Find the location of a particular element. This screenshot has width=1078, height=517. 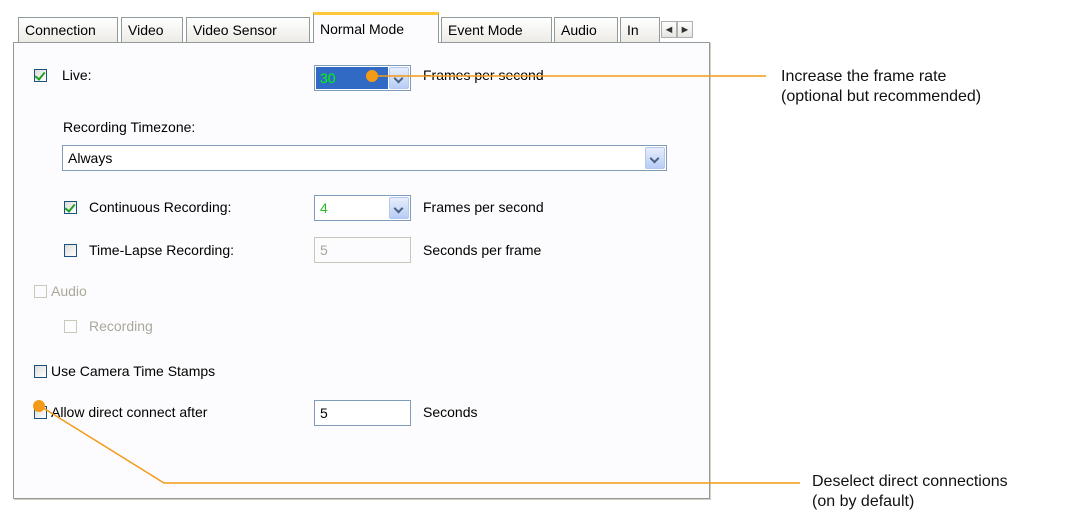

frame-rate-callout-dot is located at coordinates (372, 76).